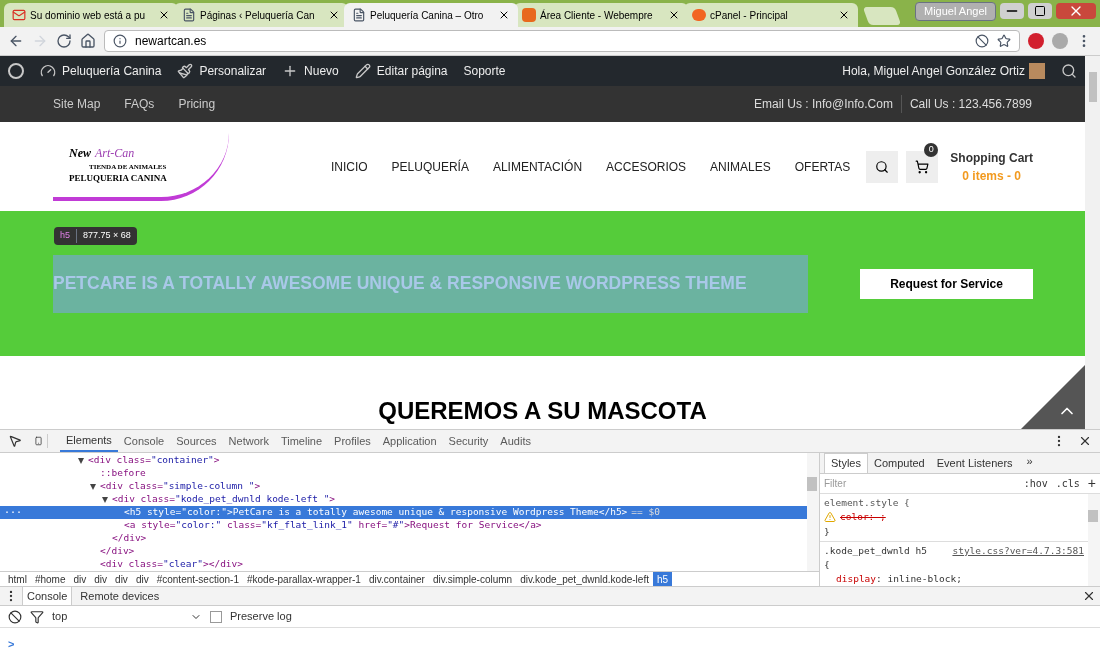  I want to click on home-icon, so click(88, 41).